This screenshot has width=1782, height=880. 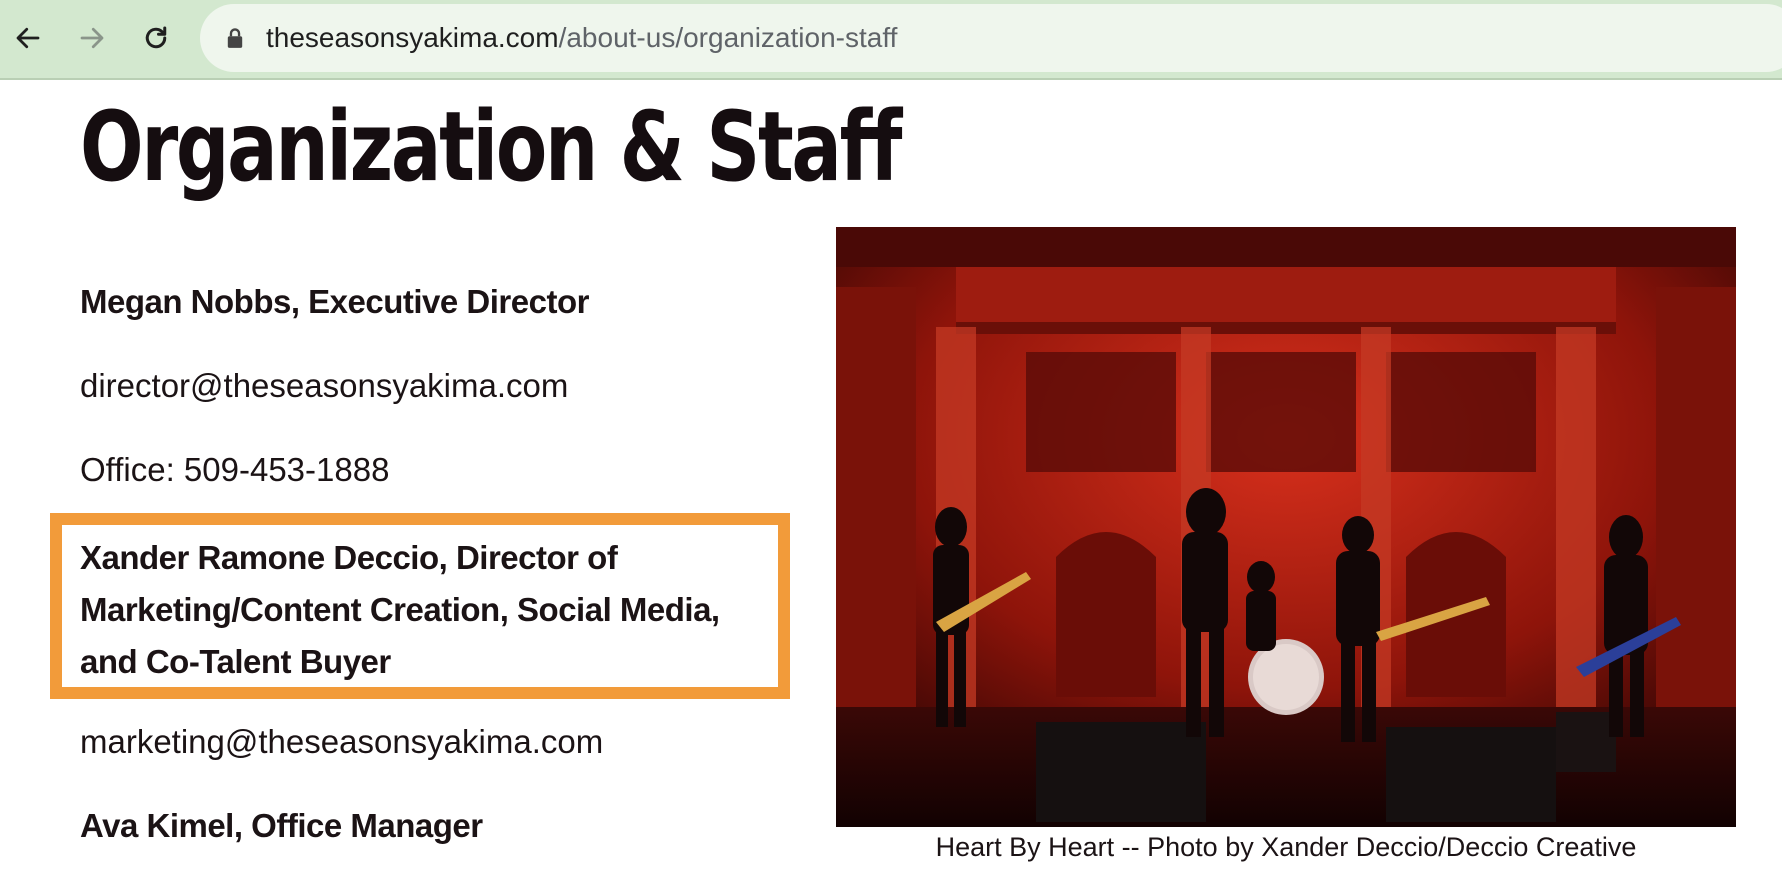 I want to click on staff-name-office-manager: Ava Kimel, Office Manager, so click(x=281, y=825).